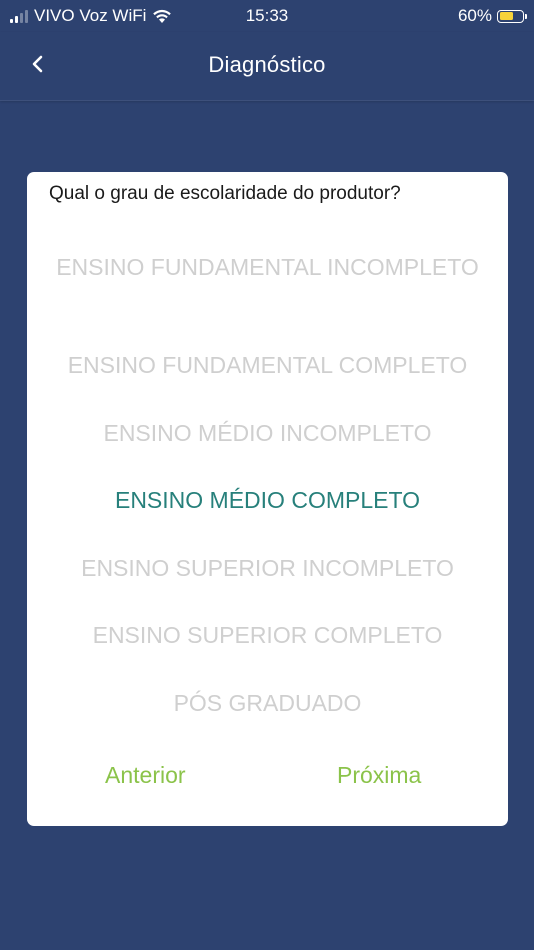  I want to click on battery-level-fill, so click(506, 16).